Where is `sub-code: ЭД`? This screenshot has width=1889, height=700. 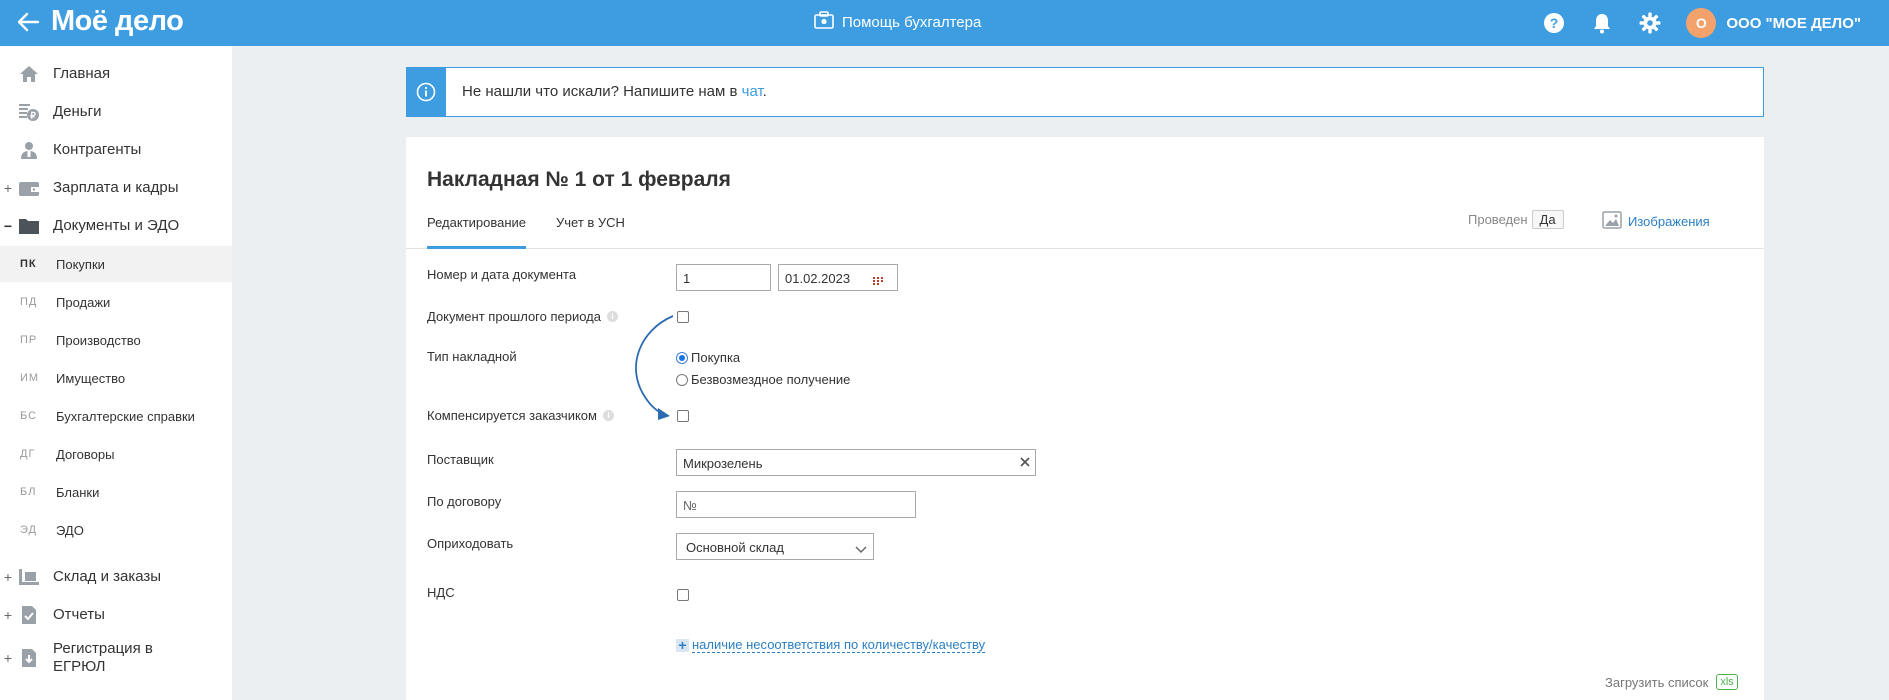
sub-code: ЭД is located at coordinates (28, 530).